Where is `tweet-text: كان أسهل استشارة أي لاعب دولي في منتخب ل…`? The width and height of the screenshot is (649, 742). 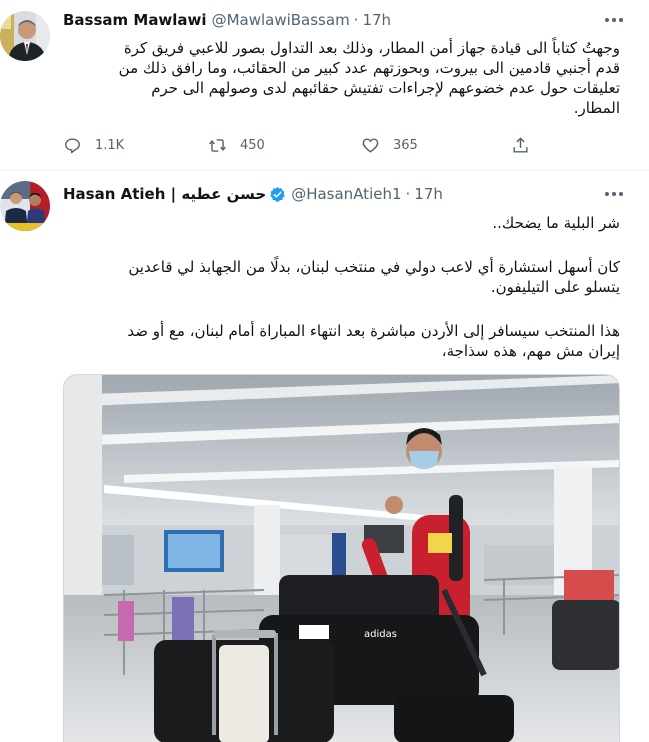
tweet-text: كان أسهل استشارة أي لاعب دولي في منتخب ل… is located at coordinates (341, 277).